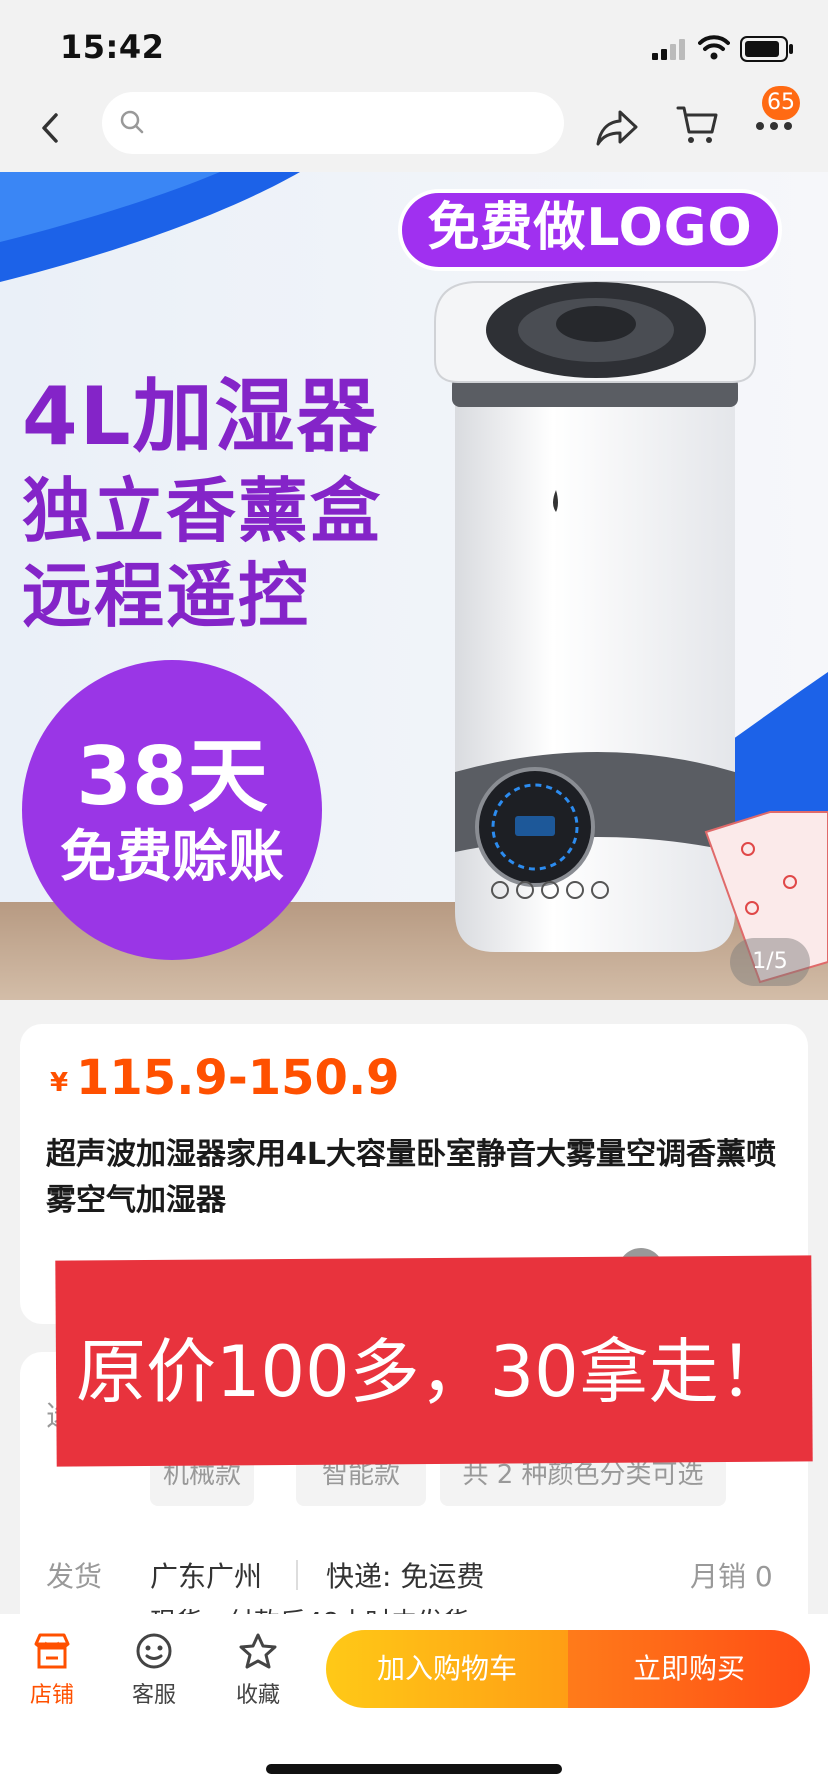 The width and height of the screenshot is (828, 1792). What do you see at coordinates (50, 128) in the screenshot?
I see `back-icon` at bounding box center [50, 128].